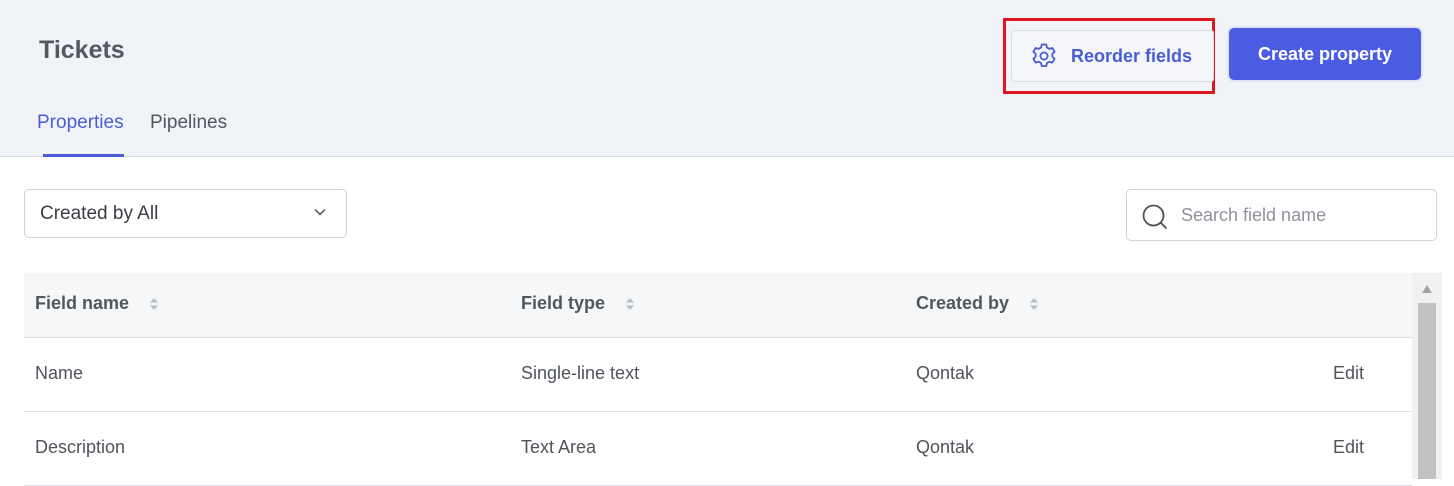 The width and height of the screenshot is (1454, 486). What do you see at coordinates (1155, 217) in the screenshot?
I see `search-icon` at bounding box center [1155, 217].